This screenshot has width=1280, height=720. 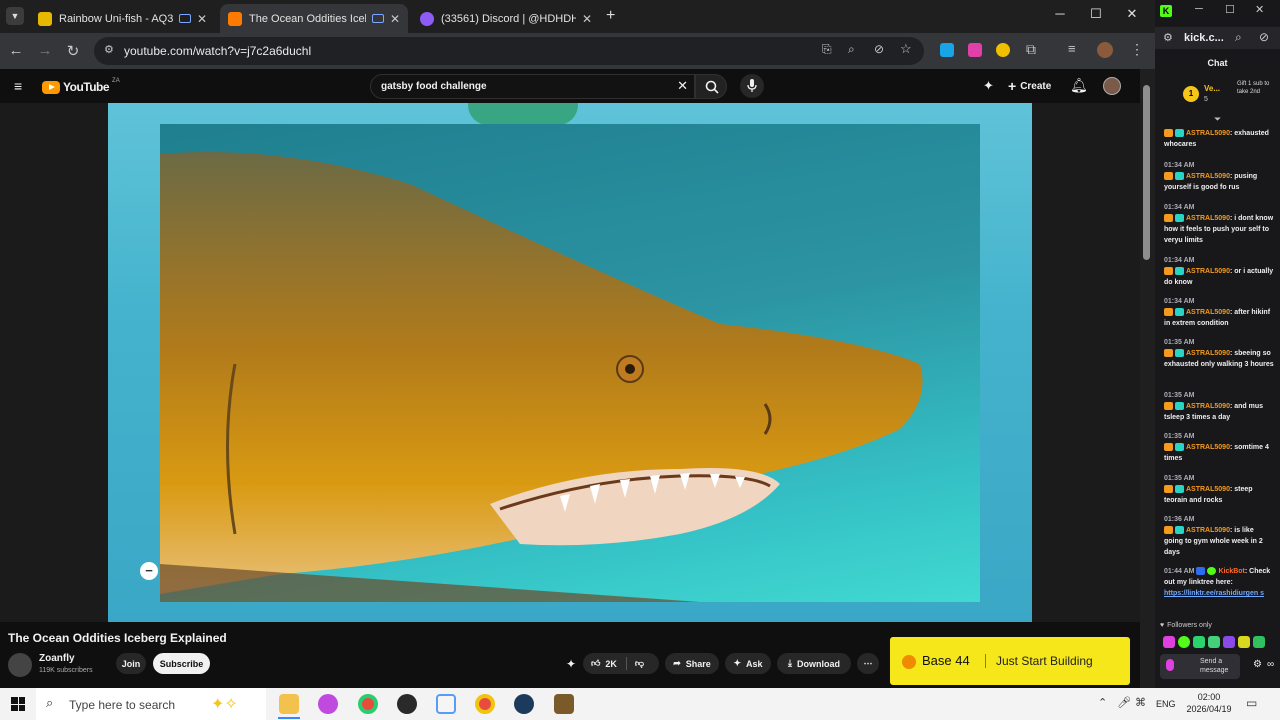 What do you see at coordinates (1147, 378) in the screenshot?
I see `page-scrollbar` at bounding box center [1147, 378].